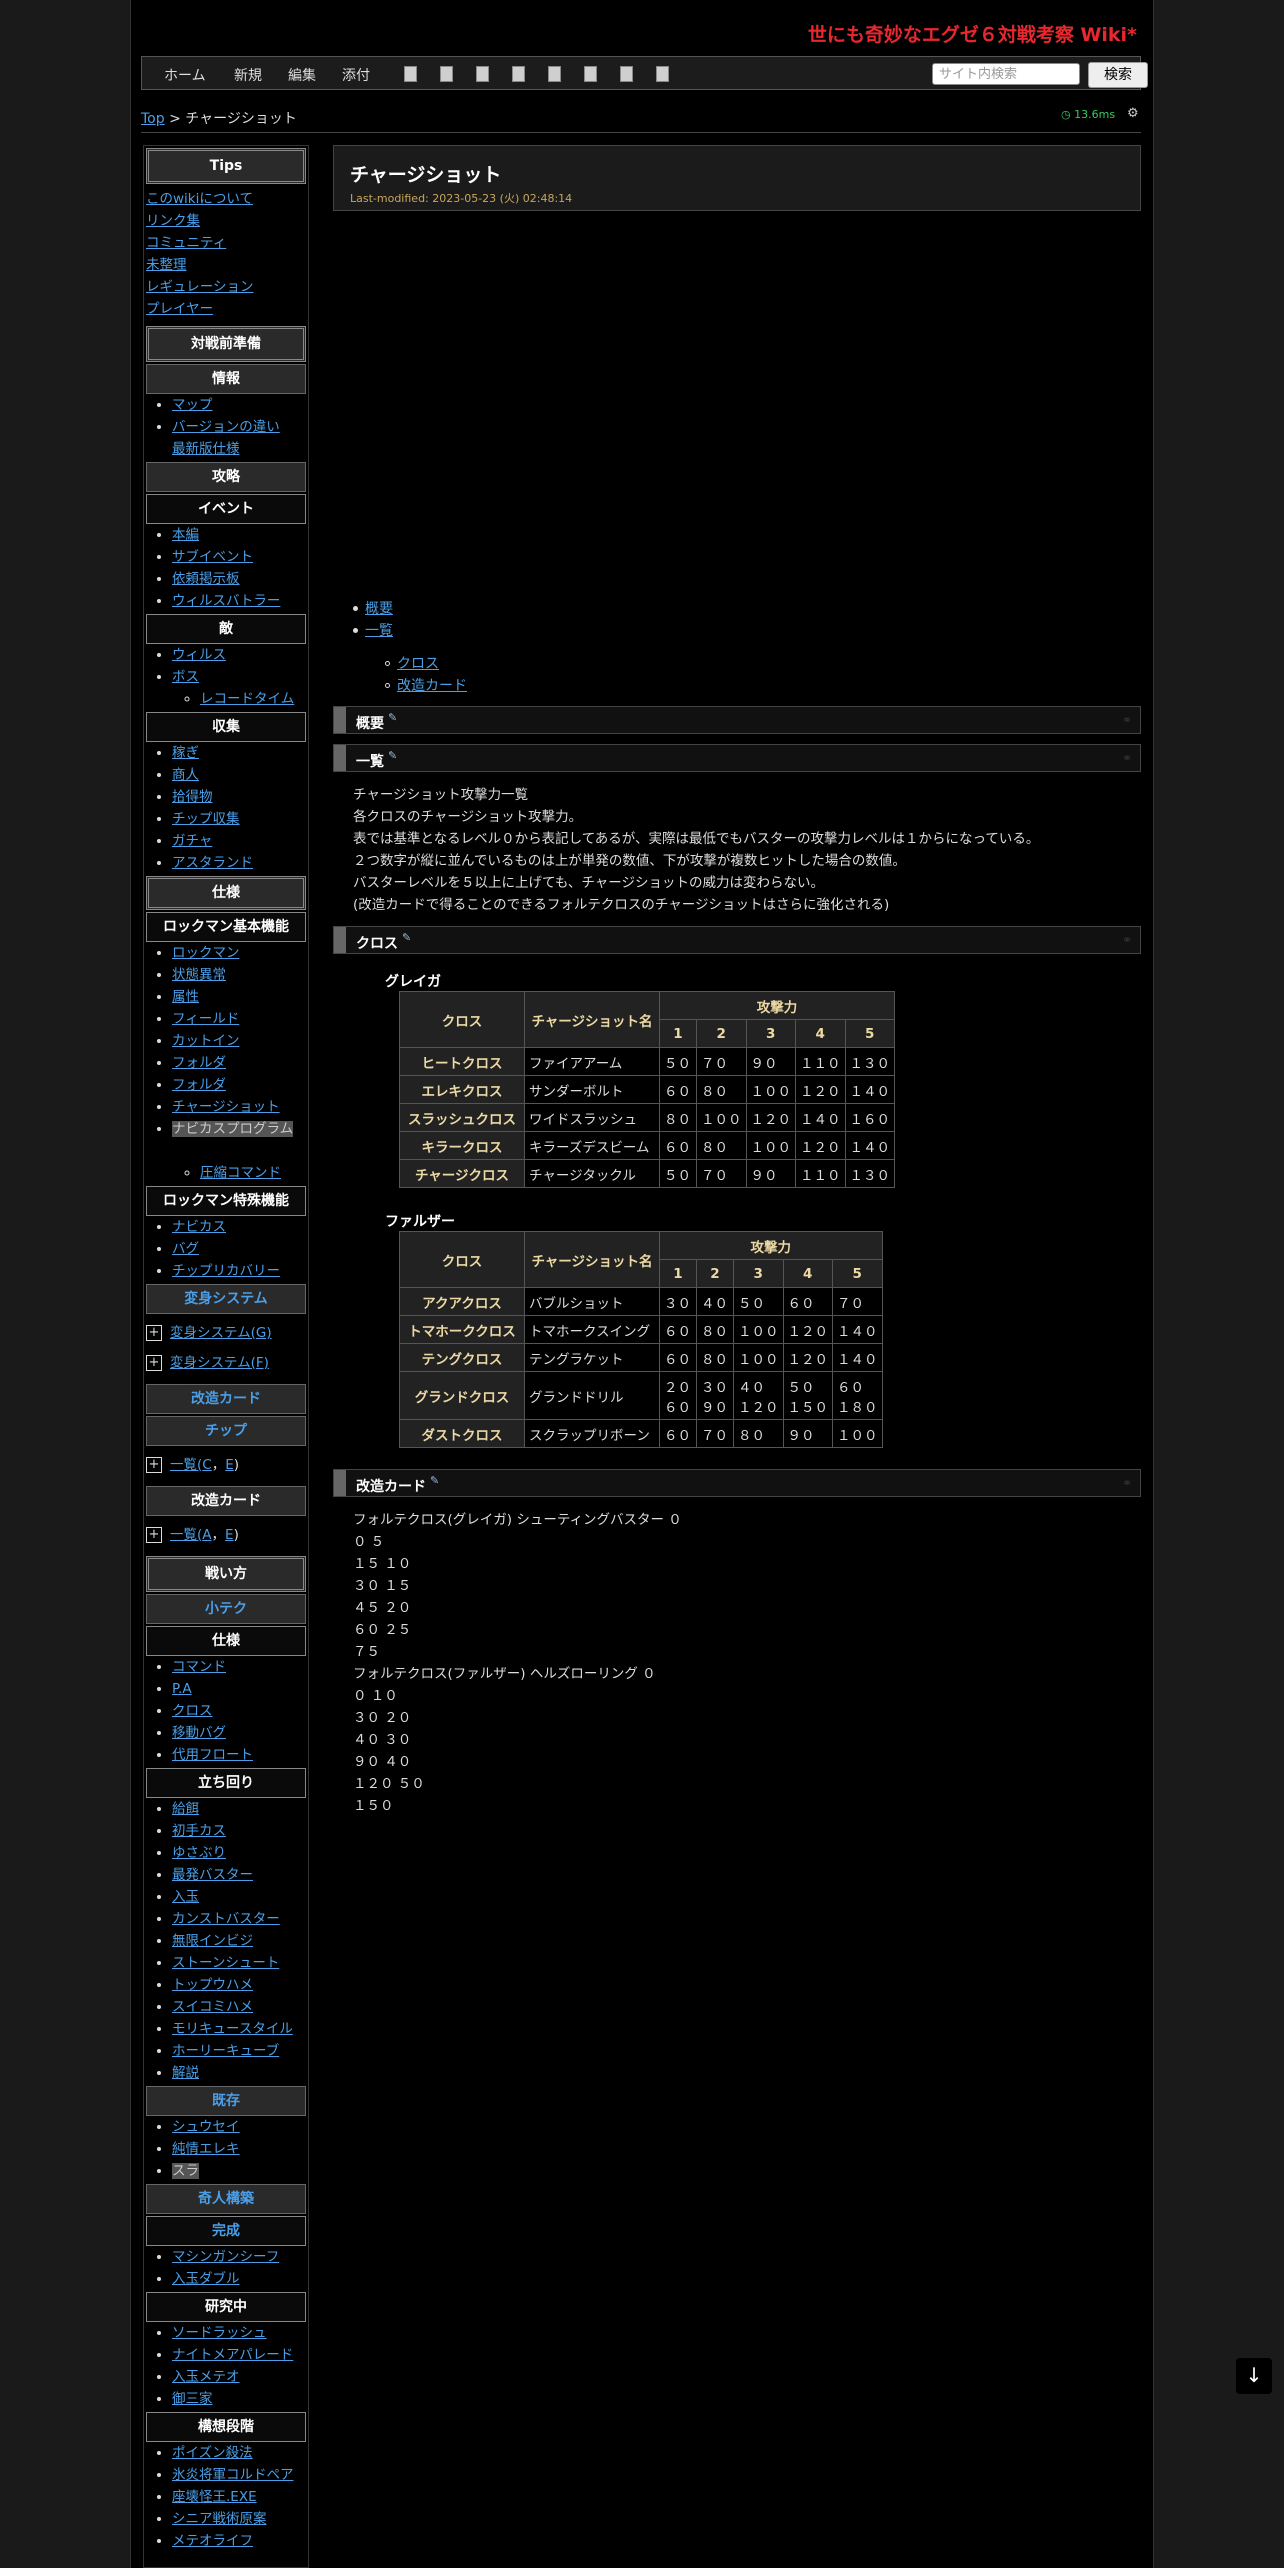  I want to click on sidebar-link: アスタランド, so click(212, 863).